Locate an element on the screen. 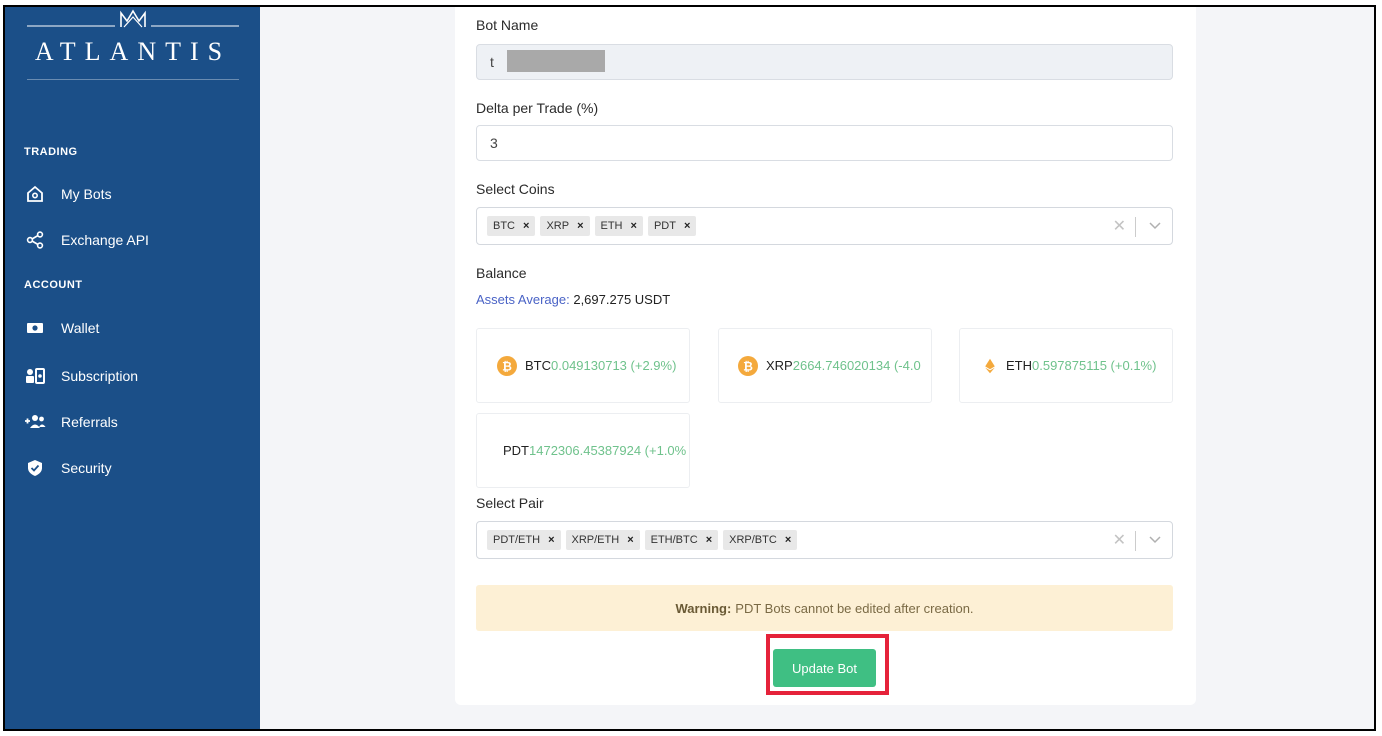 The image size is (1382, 736). logo-divider is located at coordinates (133, 79).